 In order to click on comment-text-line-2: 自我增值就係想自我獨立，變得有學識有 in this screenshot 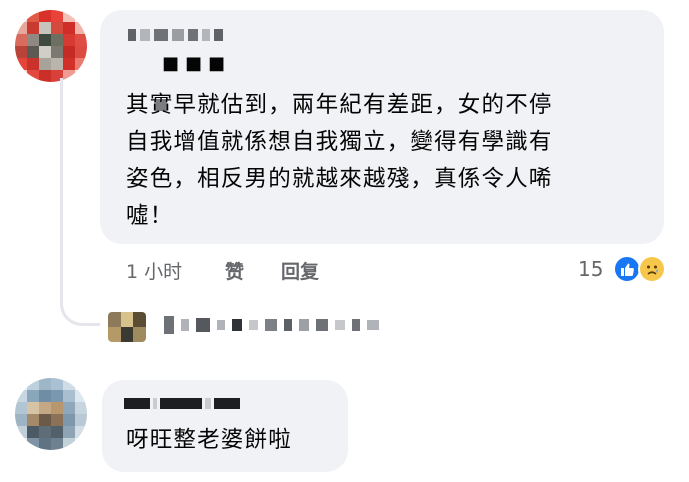, I will do `click(339, 142)`.